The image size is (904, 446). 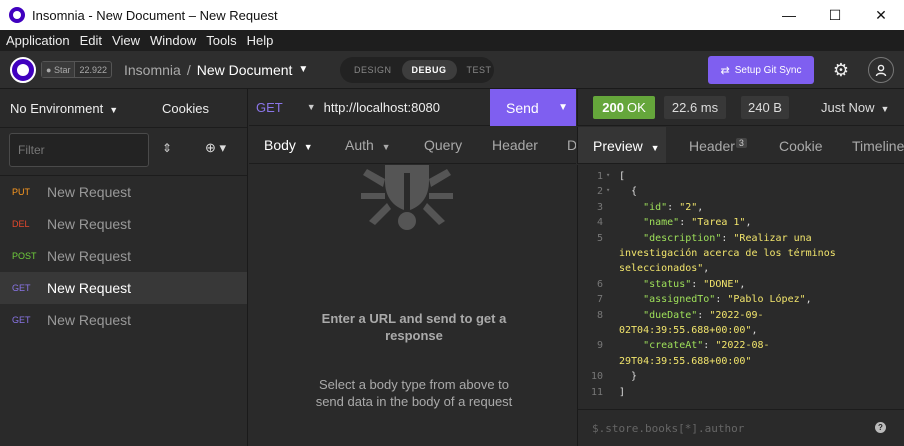 What do you see at coordinates (23, 69) in the screenshot?
I see `insomnia-logo-icon` at bounding box center [23, 69].